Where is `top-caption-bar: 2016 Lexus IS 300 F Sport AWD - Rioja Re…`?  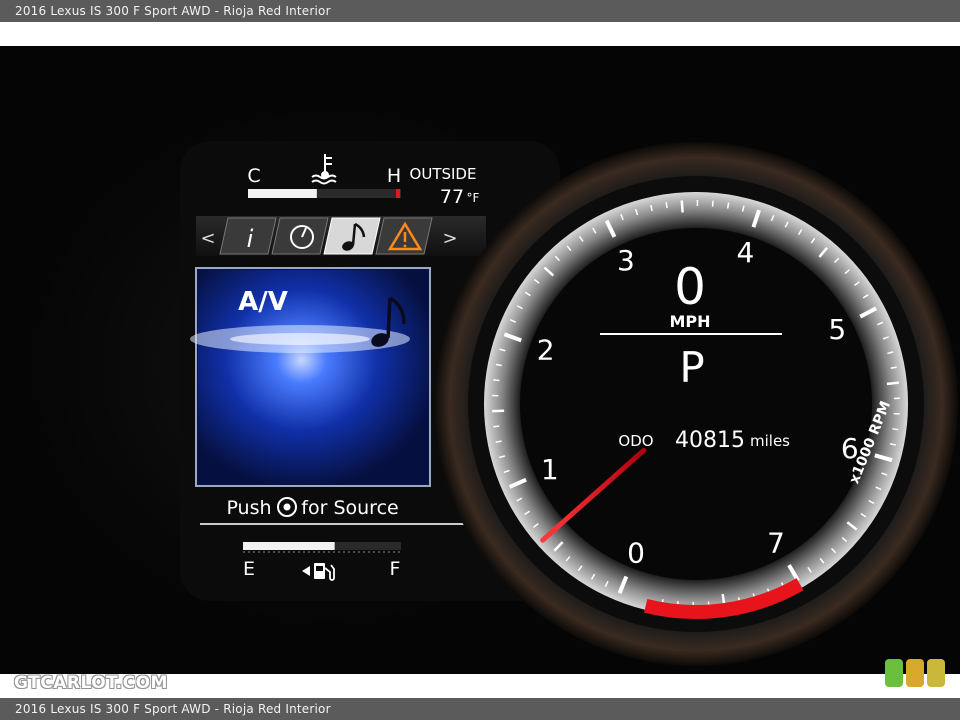
top-caption-bar: 2016 Lexus IS 300 F Sport AWD - Rioja Re… is located at coordinates (480, 11).